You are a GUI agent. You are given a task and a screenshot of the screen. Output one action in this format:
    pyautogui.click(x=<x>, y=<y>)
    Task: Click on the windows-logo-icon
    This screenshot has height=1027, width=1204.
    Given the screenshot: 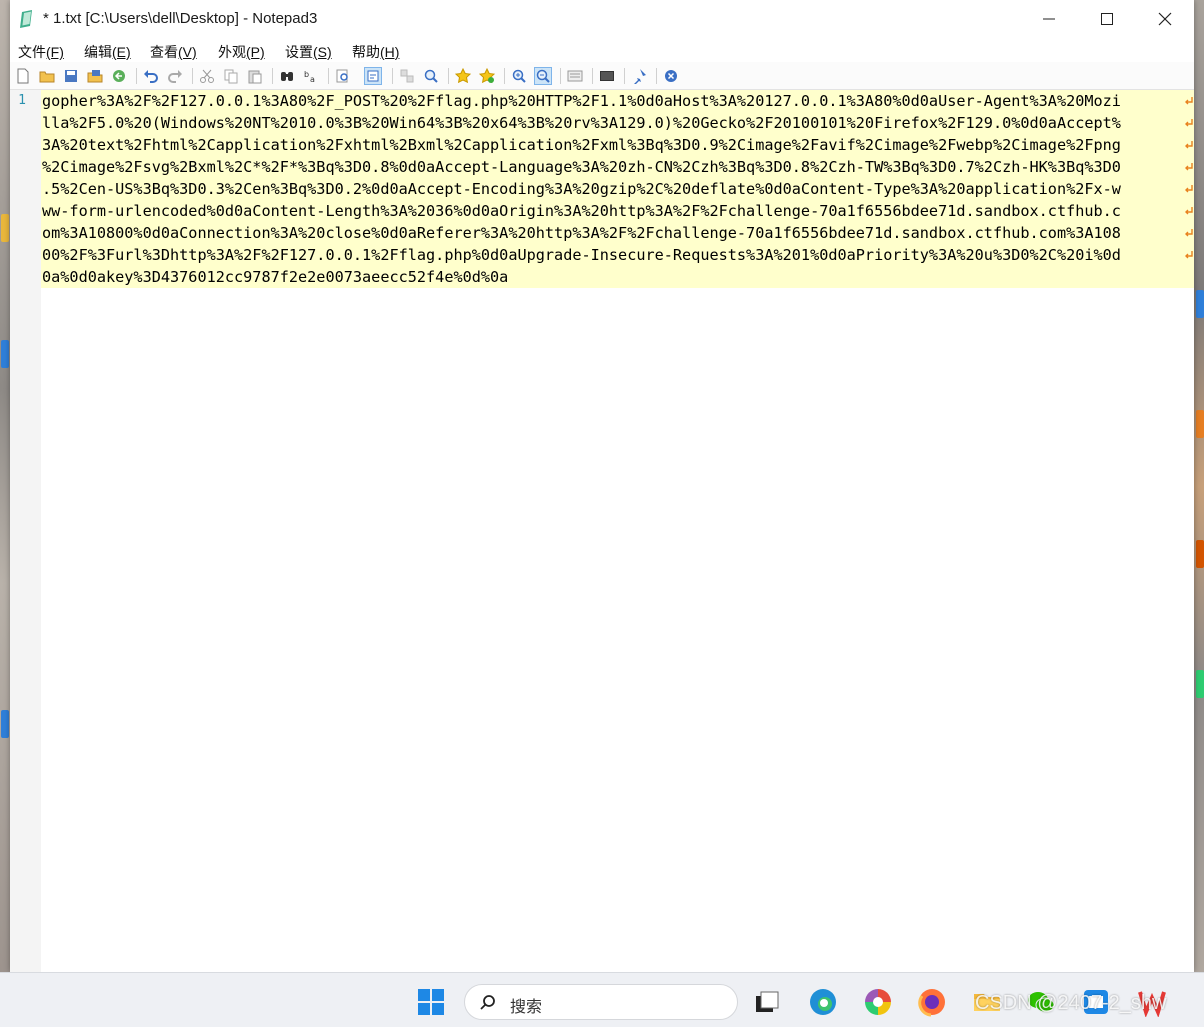 What is the action you would take?
    pyautogui.click(x=431, y=1002)
    